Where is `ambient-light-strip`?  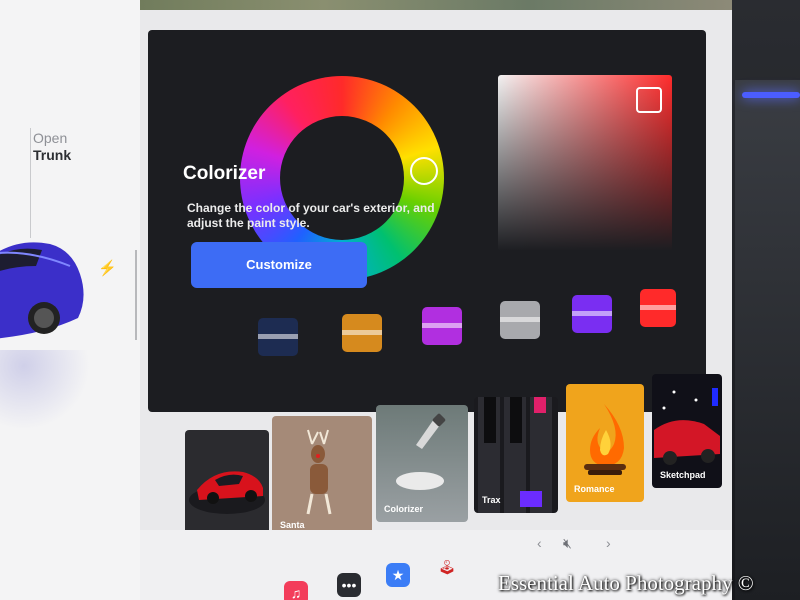 ambient-light-strip is located at coordinates (771, 95).